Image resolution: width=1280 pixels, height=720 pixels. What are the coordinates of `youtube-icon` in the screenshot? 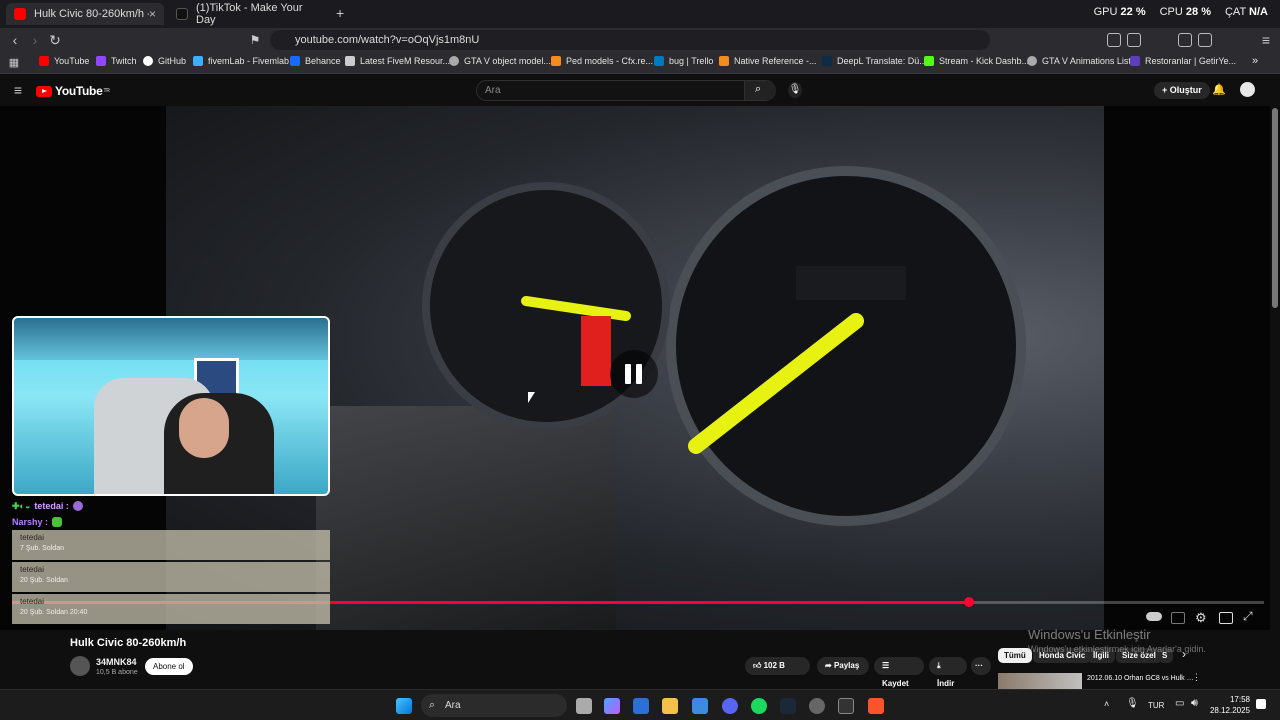 It's located at (44, 61).